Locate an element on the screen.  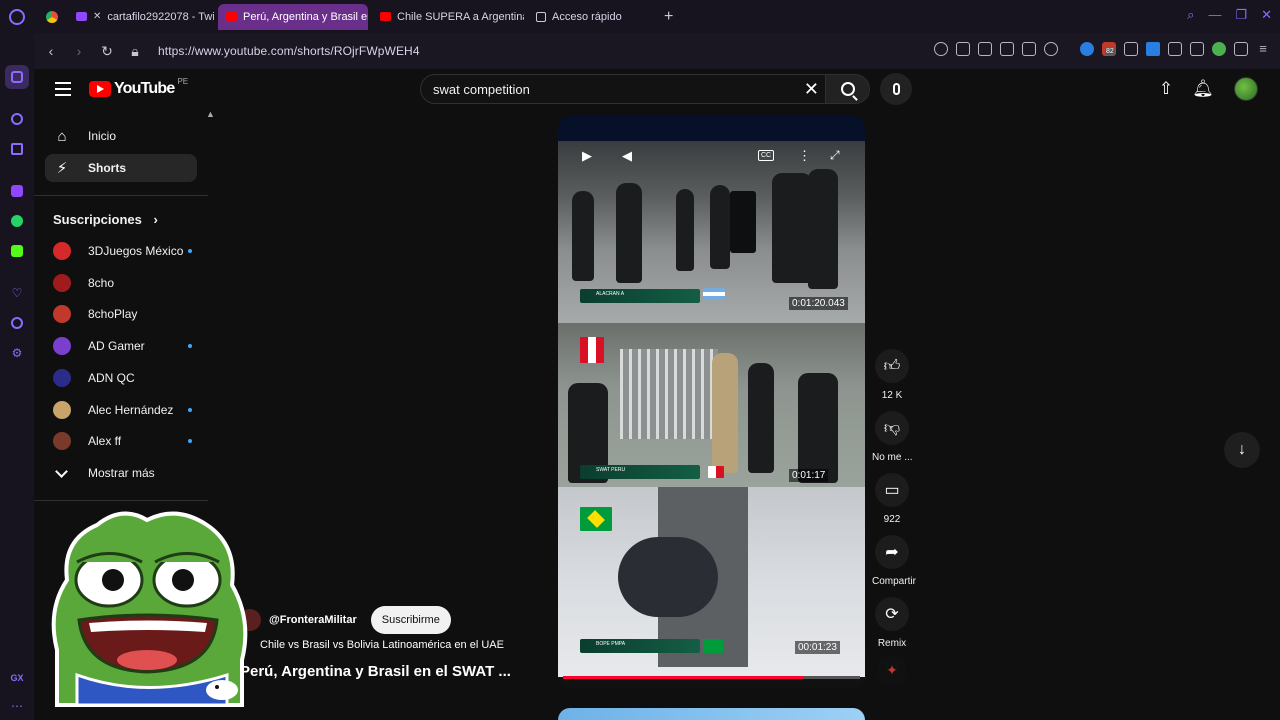
snapshot-icon is located at coordinates (985, 49).